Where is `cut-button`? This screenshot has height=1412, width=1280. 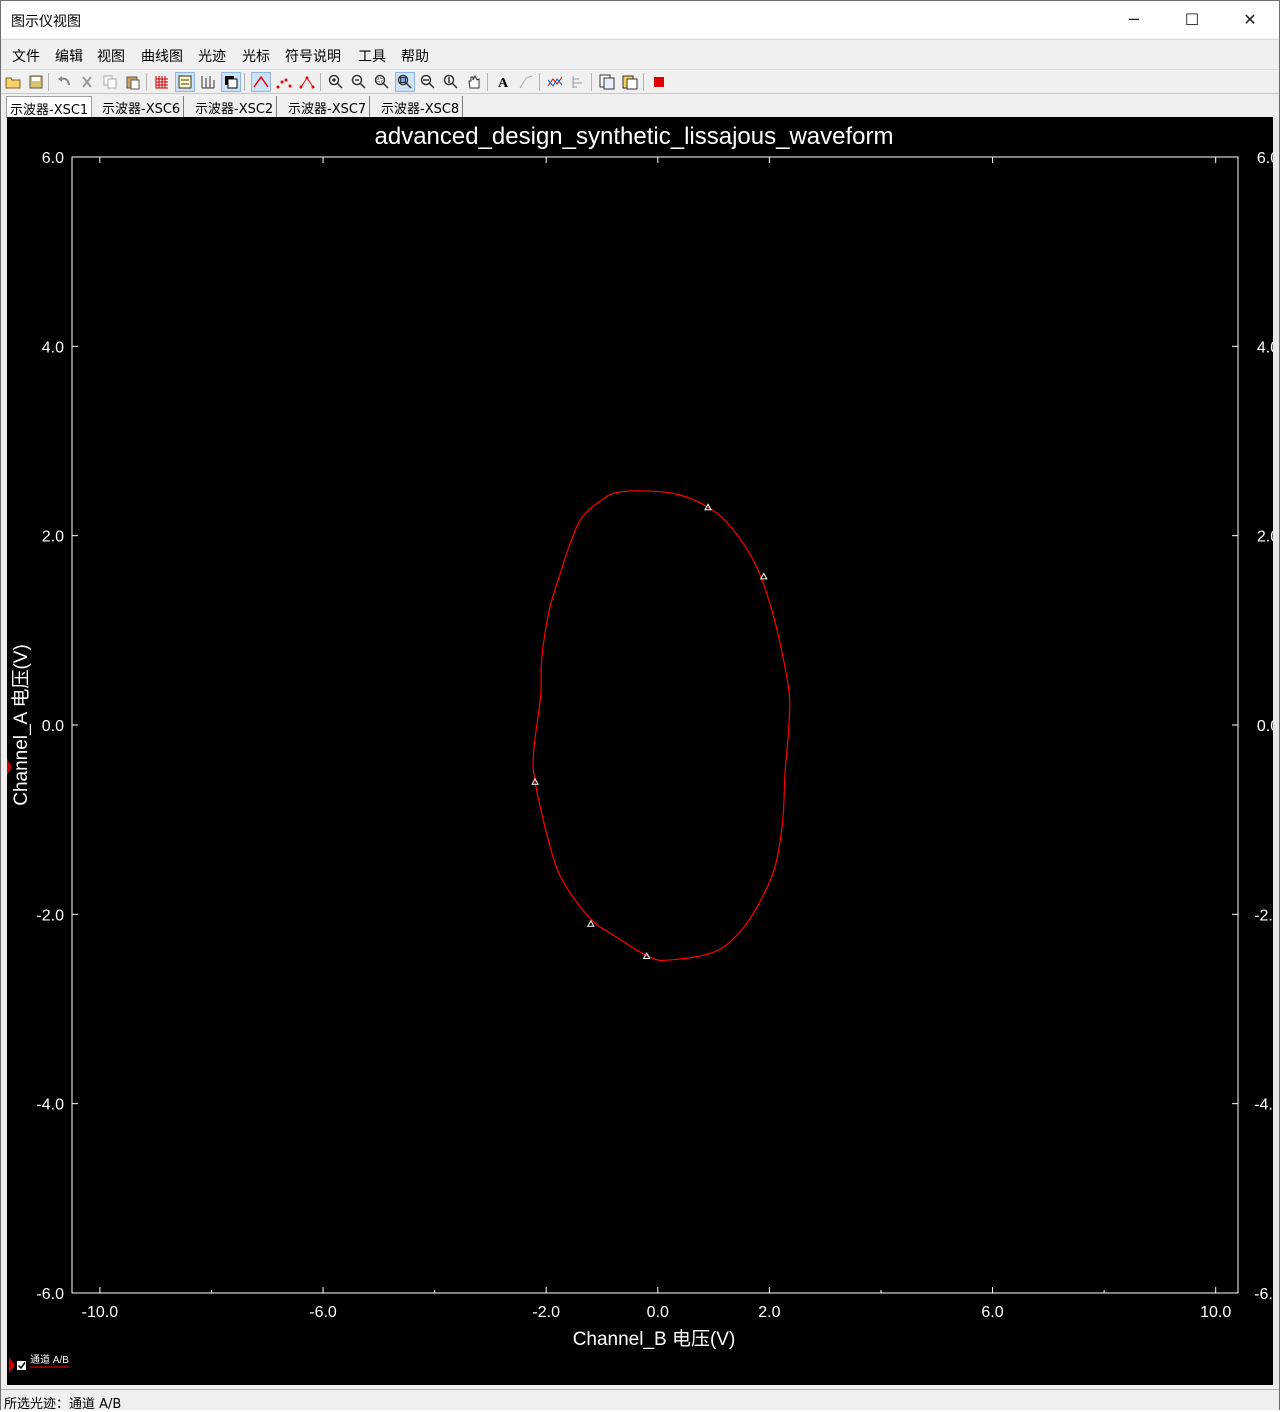
cut-button is located at coordinates (87, 82).